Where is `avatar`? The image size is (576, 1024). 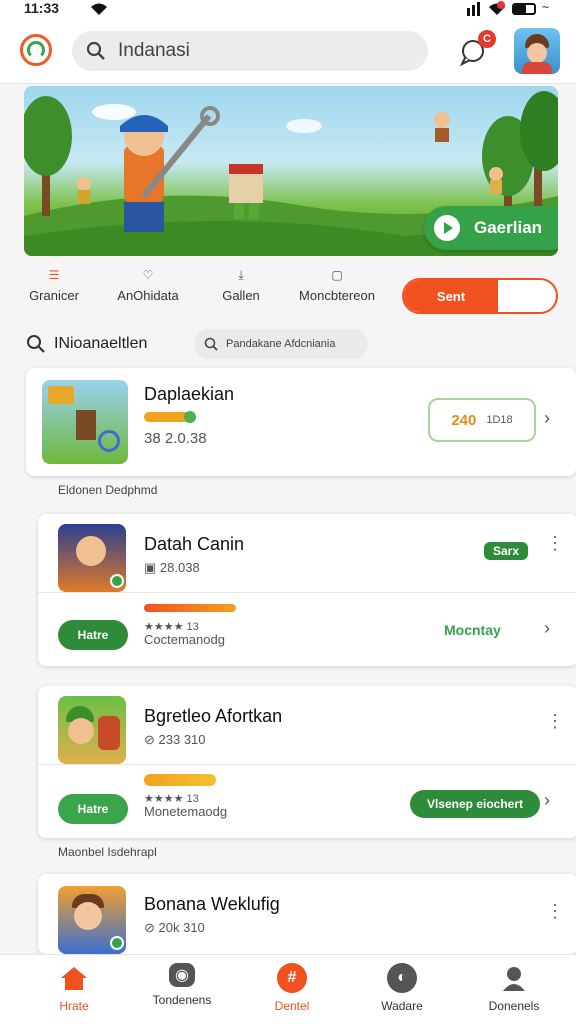 avatar is located at coordinates (537, 51).